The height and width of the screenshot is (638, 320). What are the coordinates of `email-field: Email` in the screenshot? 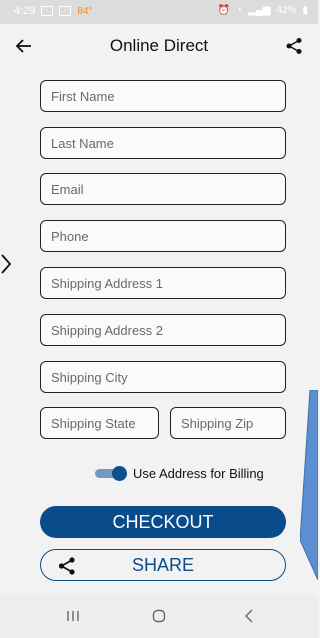 It's located at (163, 189).